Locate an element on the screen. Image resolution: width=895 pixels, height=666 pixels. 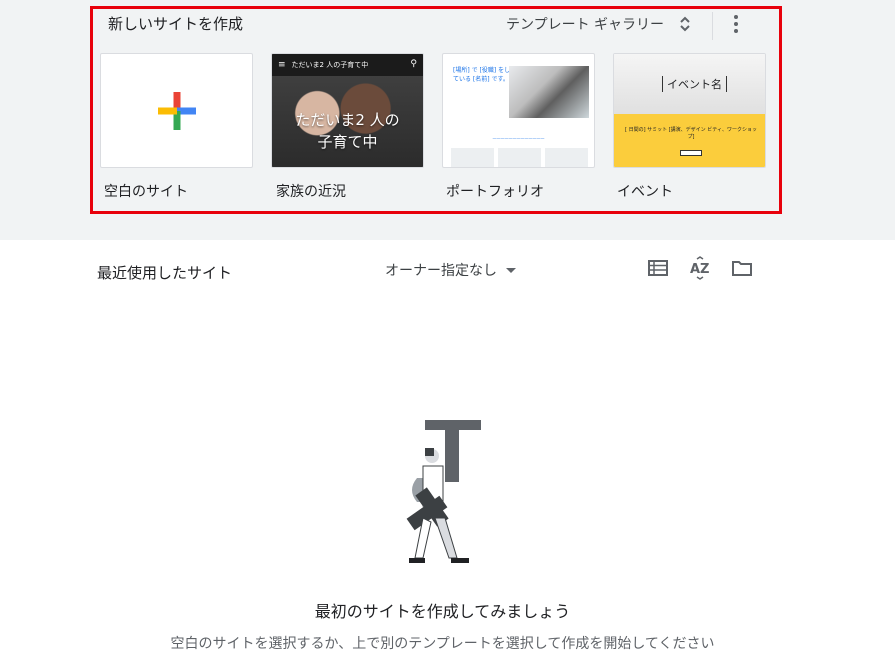
folder-icon is located at coordinates (742, 268).